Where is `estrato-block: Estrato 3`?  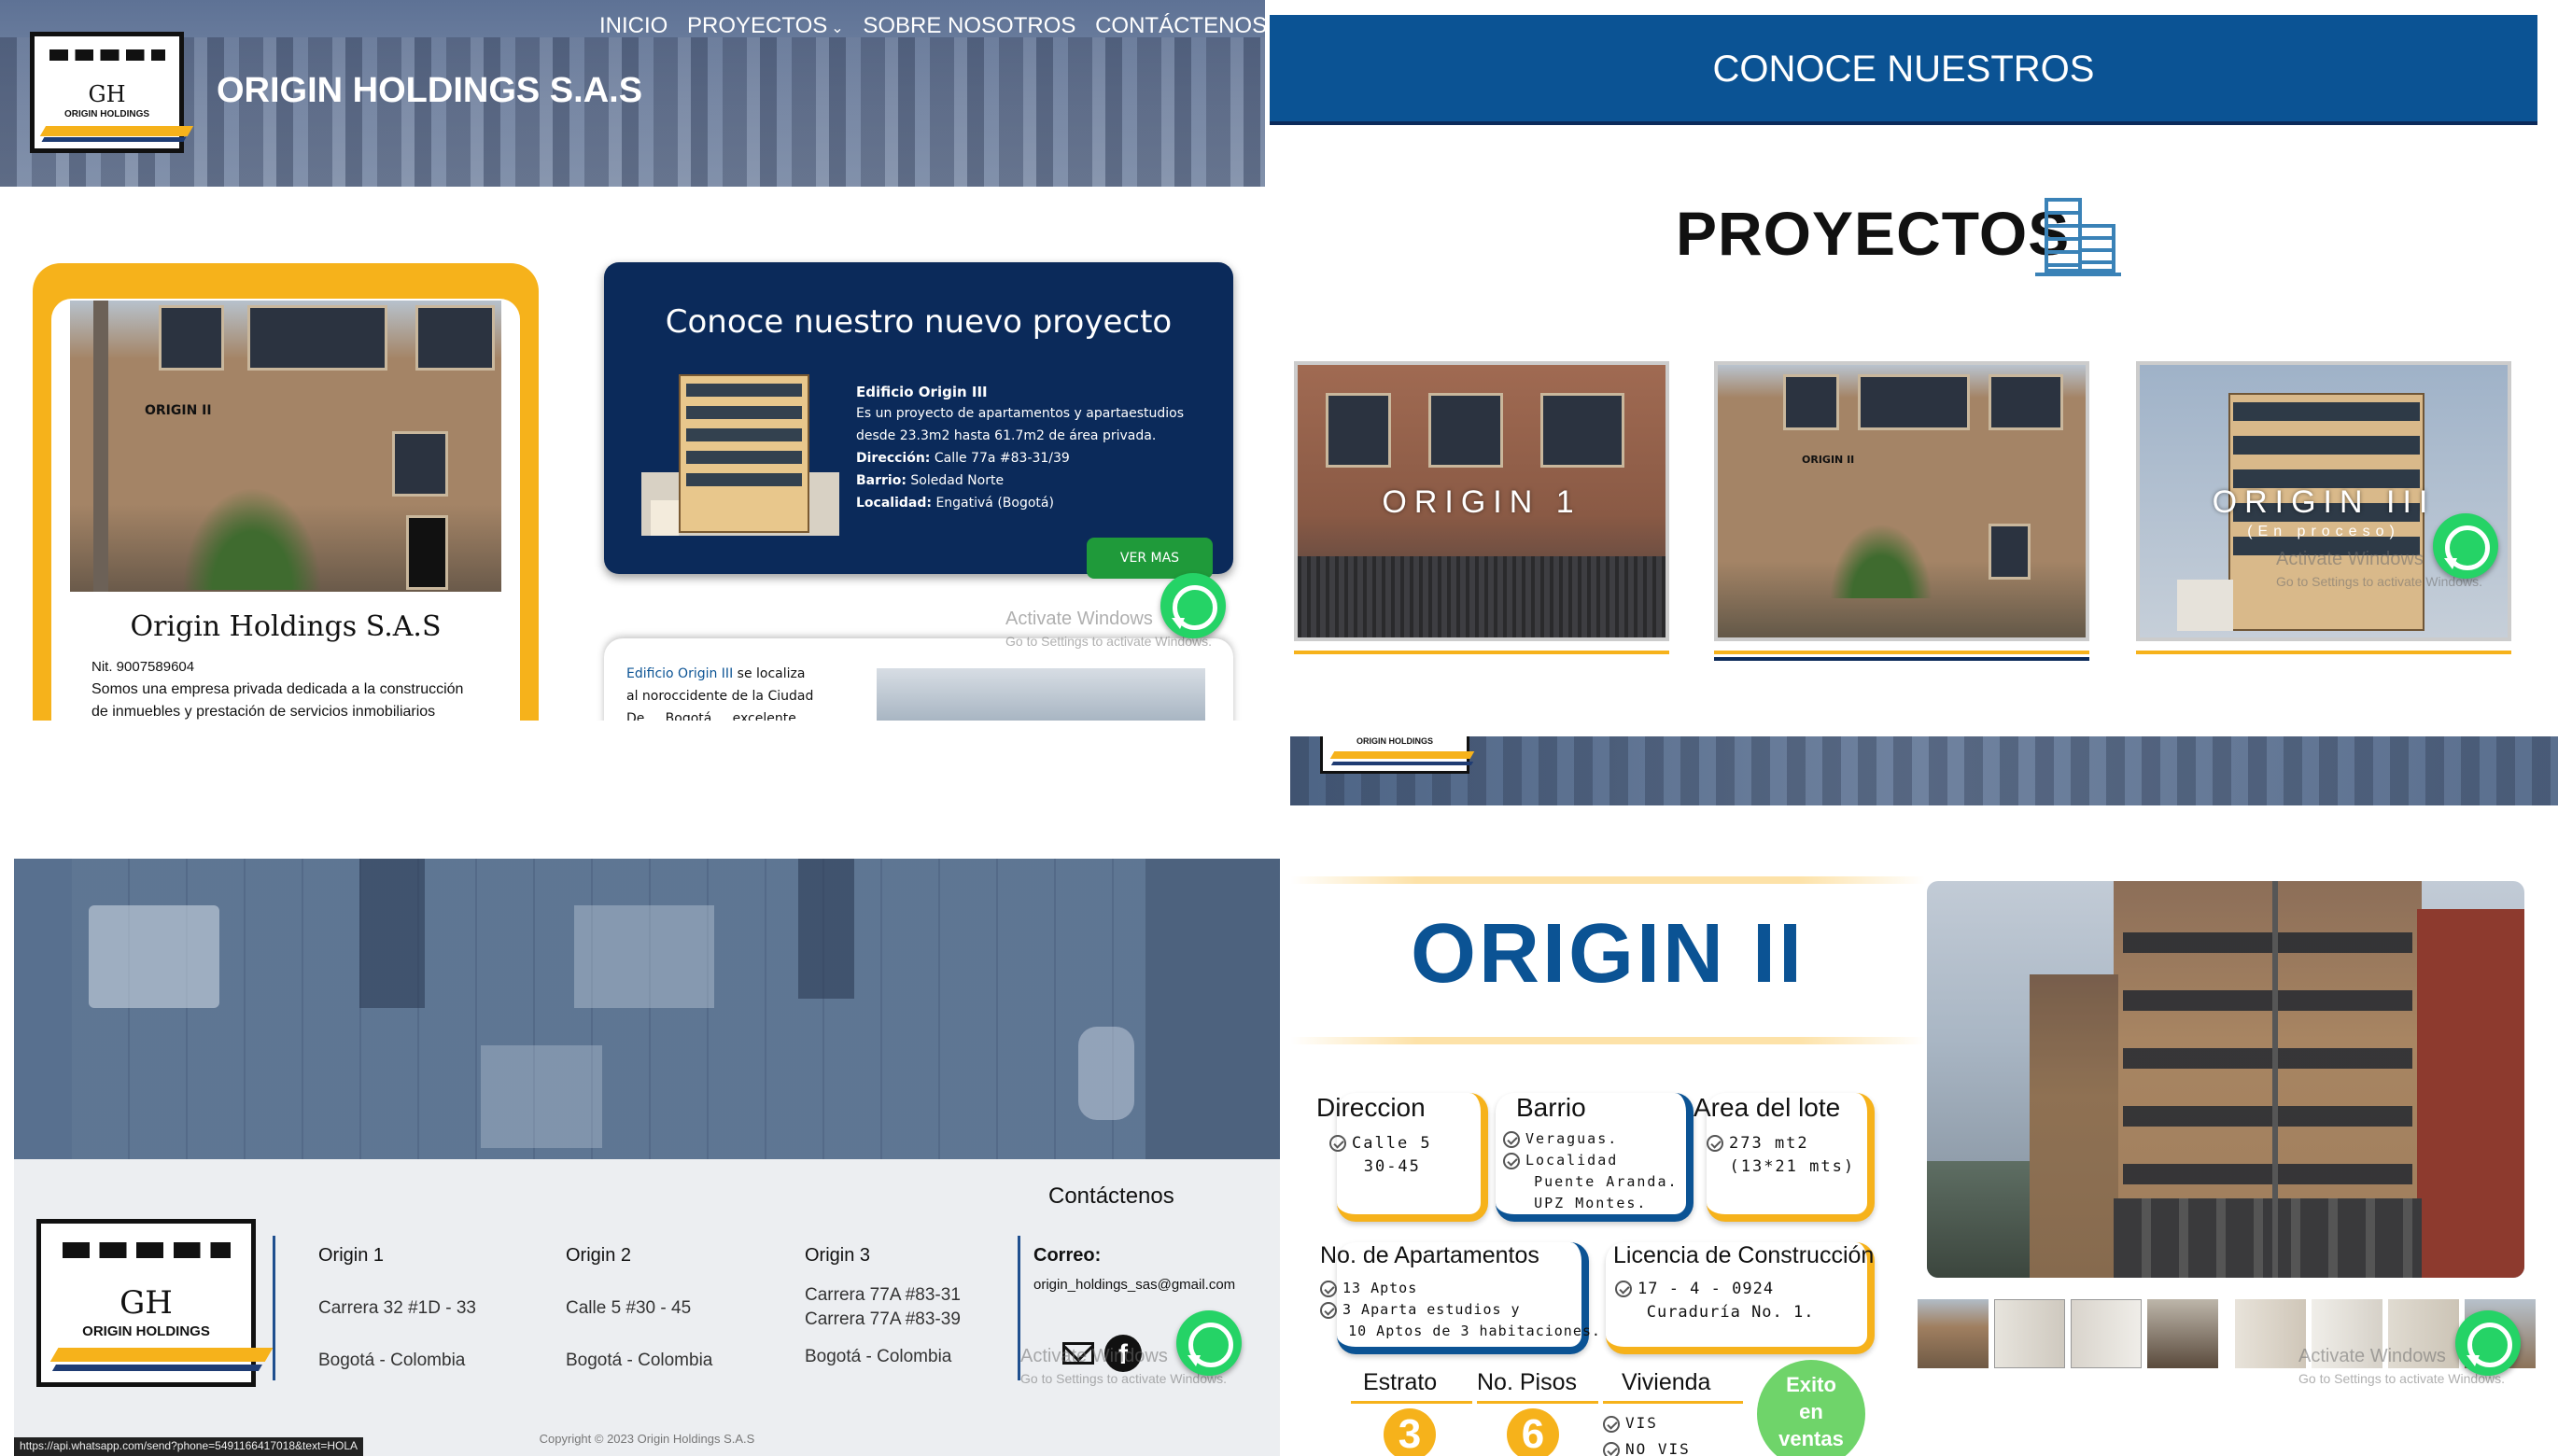 estrato-block: Estrato 3 is located at coordinates (1411, 1412).